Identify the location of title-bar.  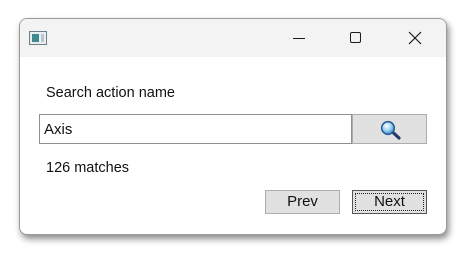
(233, 38).